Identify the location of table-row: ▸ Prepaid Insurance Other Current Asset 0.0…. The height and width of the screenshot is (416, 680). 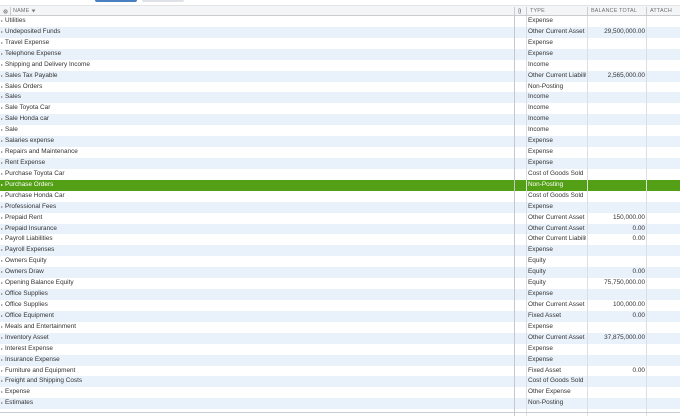
(340, 229).